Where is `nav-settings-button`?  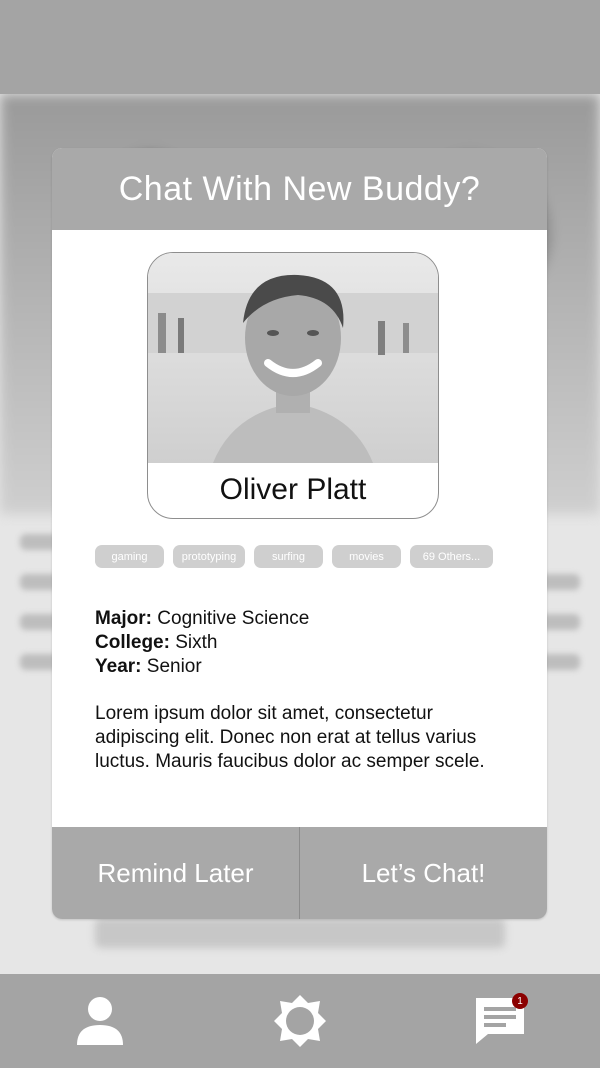
nav-settings-button is located at coordinates (300, 1021).